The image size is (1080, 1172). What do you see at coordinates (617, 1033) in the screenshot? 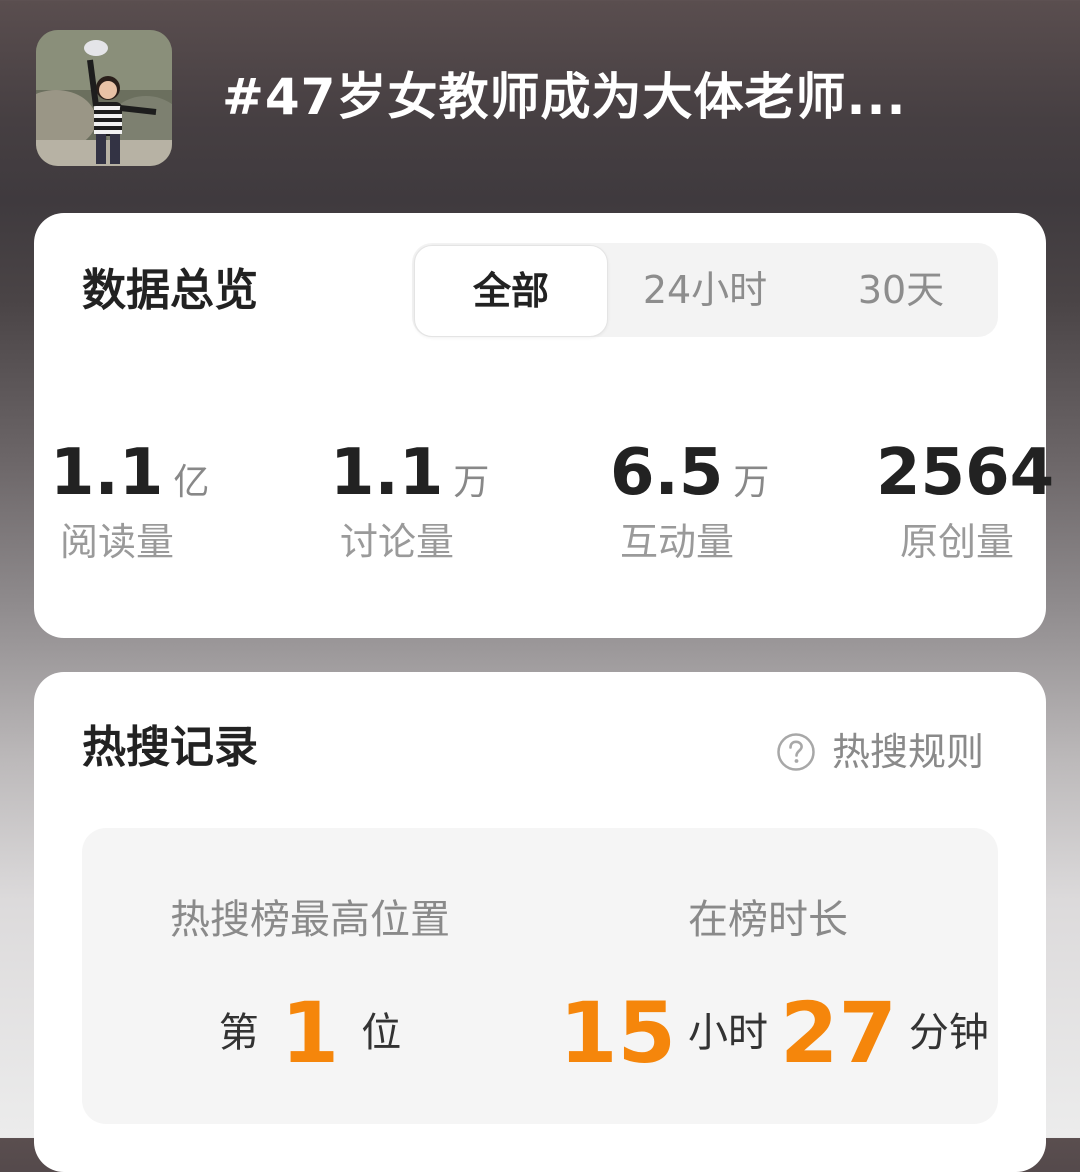
I see `time-on-list-hours: 15` at bounding box center [617, 1033].